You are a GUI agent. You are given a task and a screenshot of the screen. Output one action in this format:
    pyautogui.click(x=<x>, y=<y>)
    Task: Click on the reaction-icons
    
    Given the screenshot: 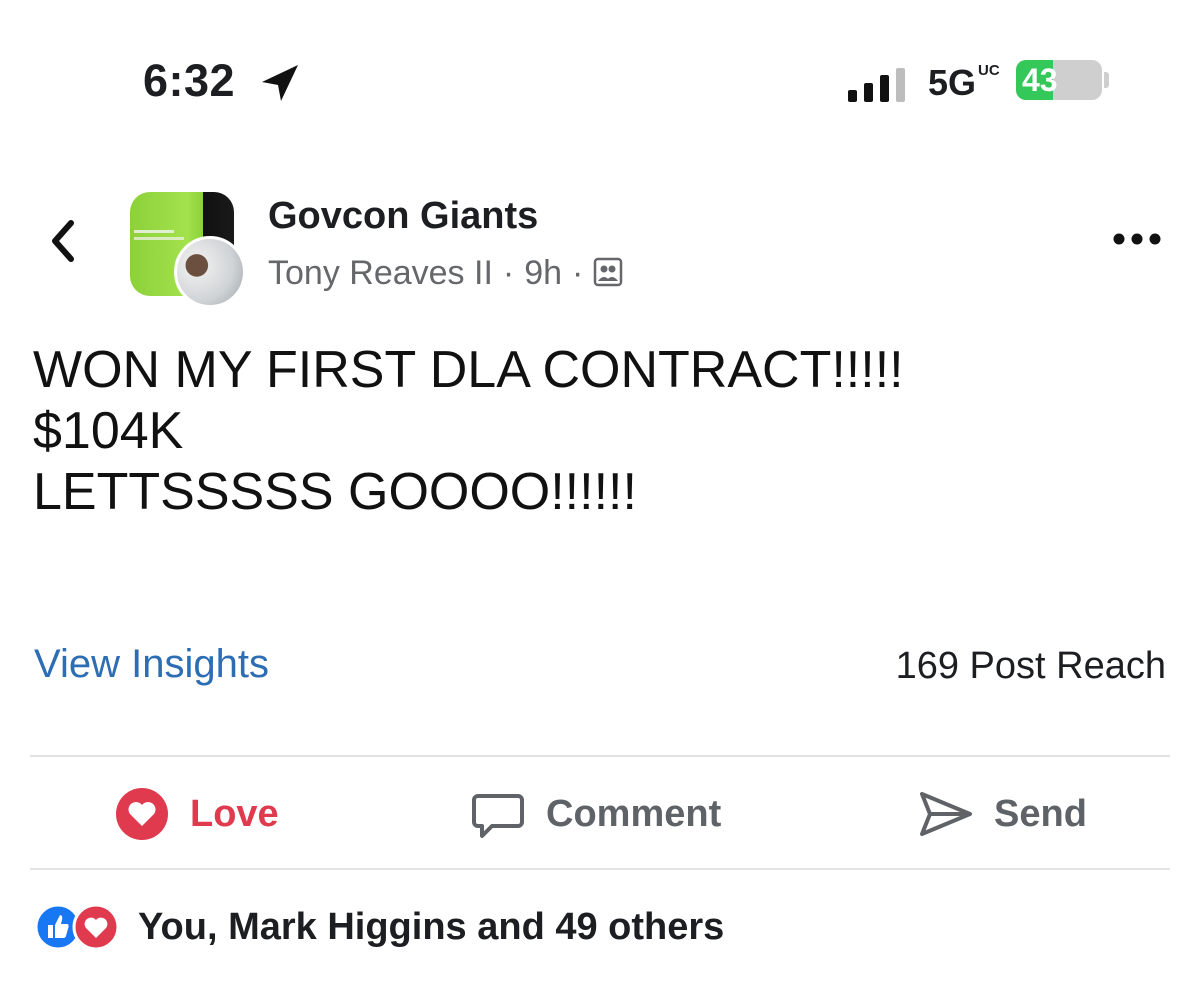 What is the action you would take?
    pyautogui.click(x=77, y=927)
    